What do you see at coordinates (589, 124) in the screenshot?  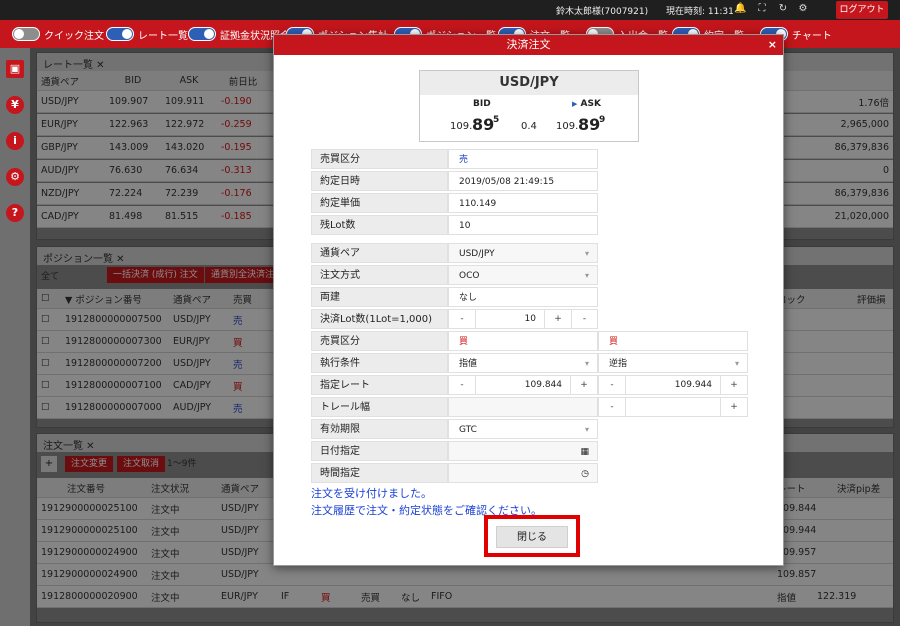 I see `ask-pips: 89` at bounding box center [589, 124].